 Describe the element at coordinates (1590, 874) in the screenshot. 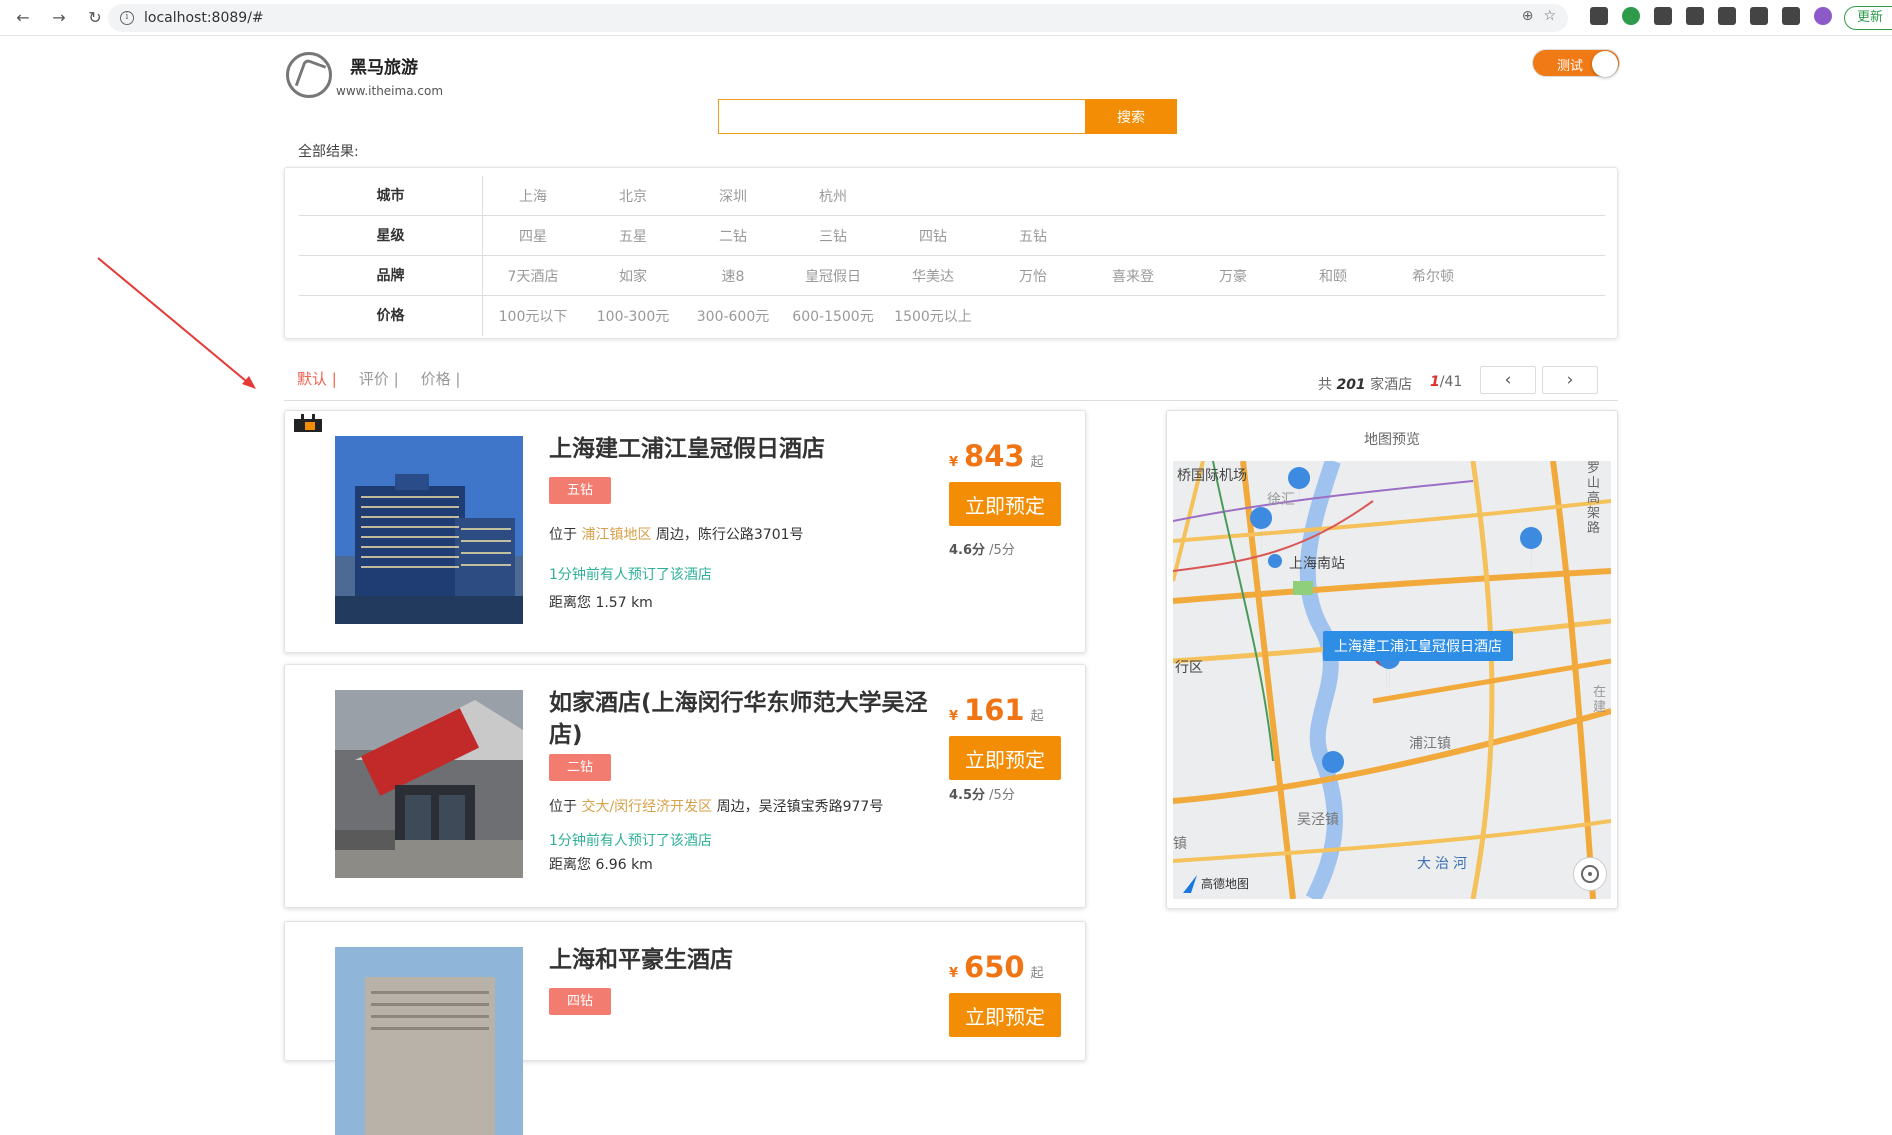

I see `locate-icon` at that location.